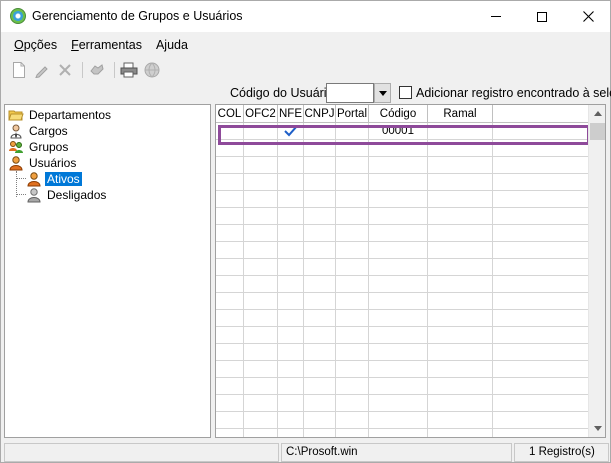  What do you see at coordinates (106, 45) in the screenshot?
I see `menu-ferramentas: Ferramentas` at bounding box center [106, 45].